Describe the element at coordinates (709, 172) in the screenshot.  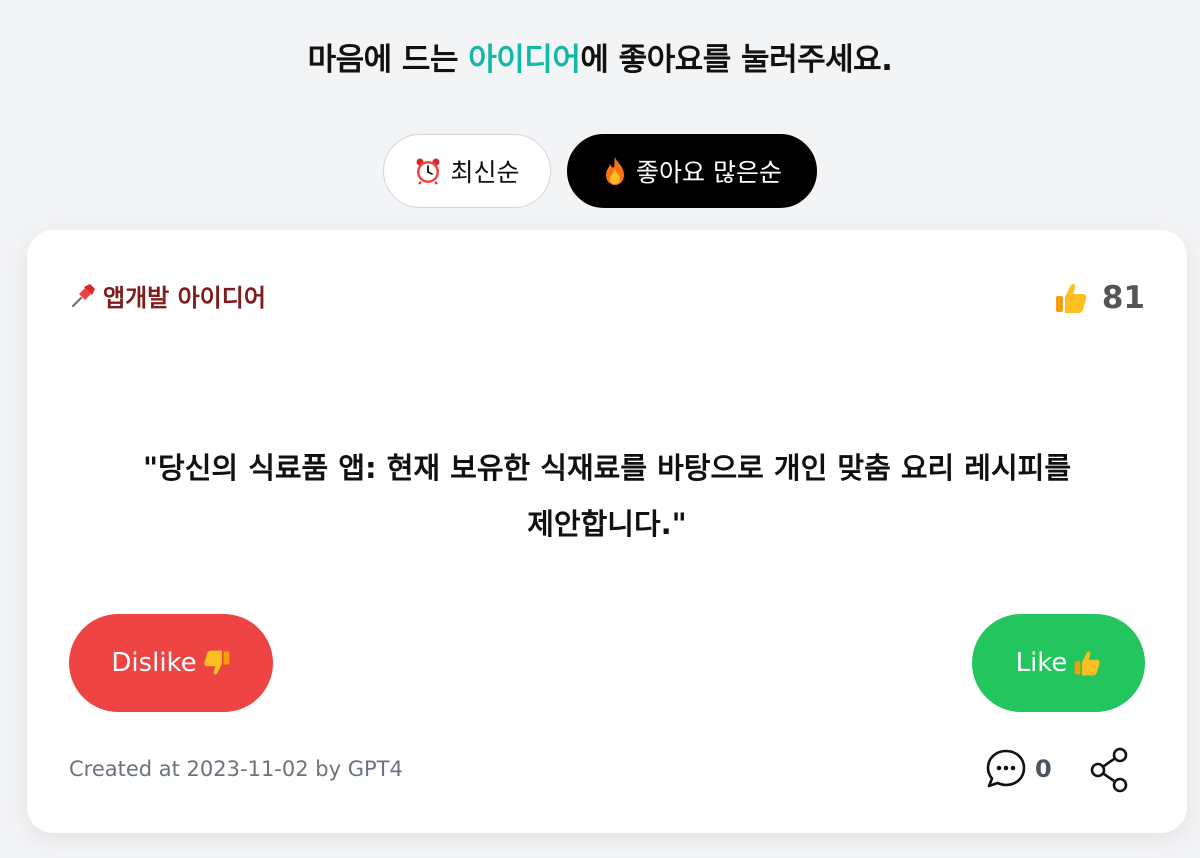
I see `sort-popular-label: 좋아요 많은순` at that location.